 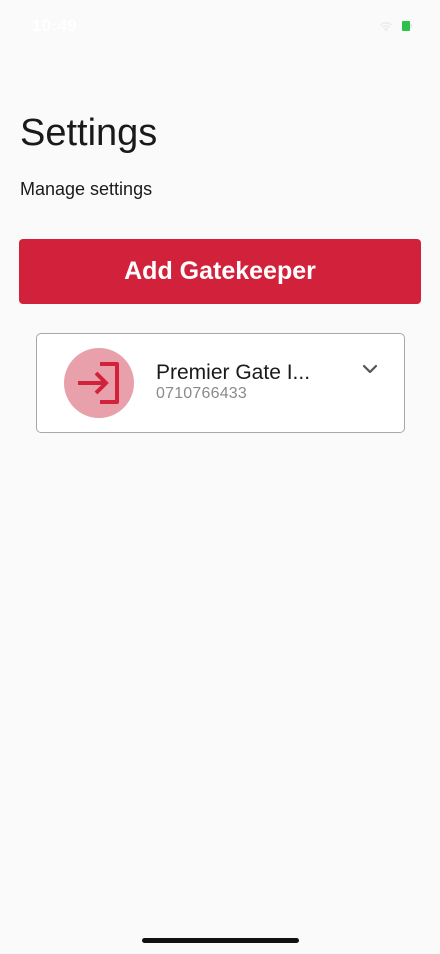 I want to click on add-gatekeeper-button: Add Gatekeeper, so click(x=220, y=271).